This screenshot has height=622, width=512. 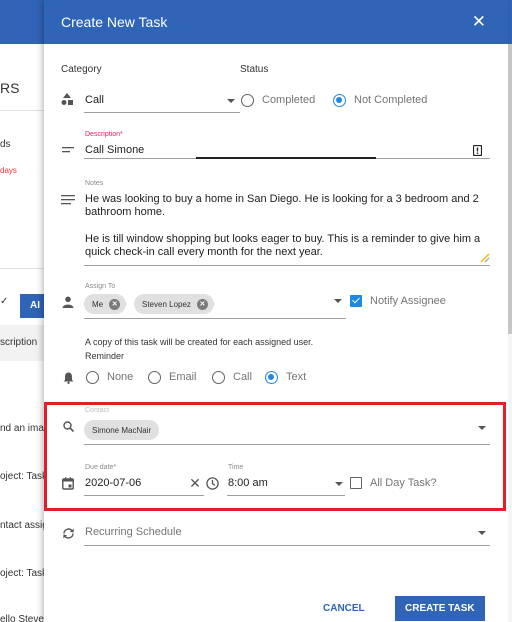 I want to click on background-column-header: scription, so click(x=19, y=342).